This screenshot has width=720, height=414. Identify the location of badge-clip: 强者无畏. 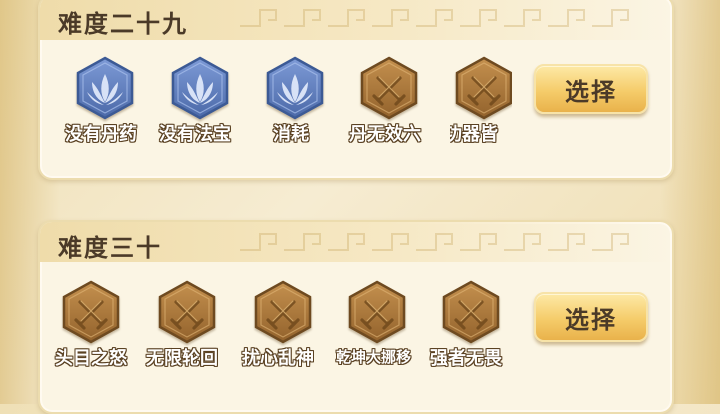
(468, 331).